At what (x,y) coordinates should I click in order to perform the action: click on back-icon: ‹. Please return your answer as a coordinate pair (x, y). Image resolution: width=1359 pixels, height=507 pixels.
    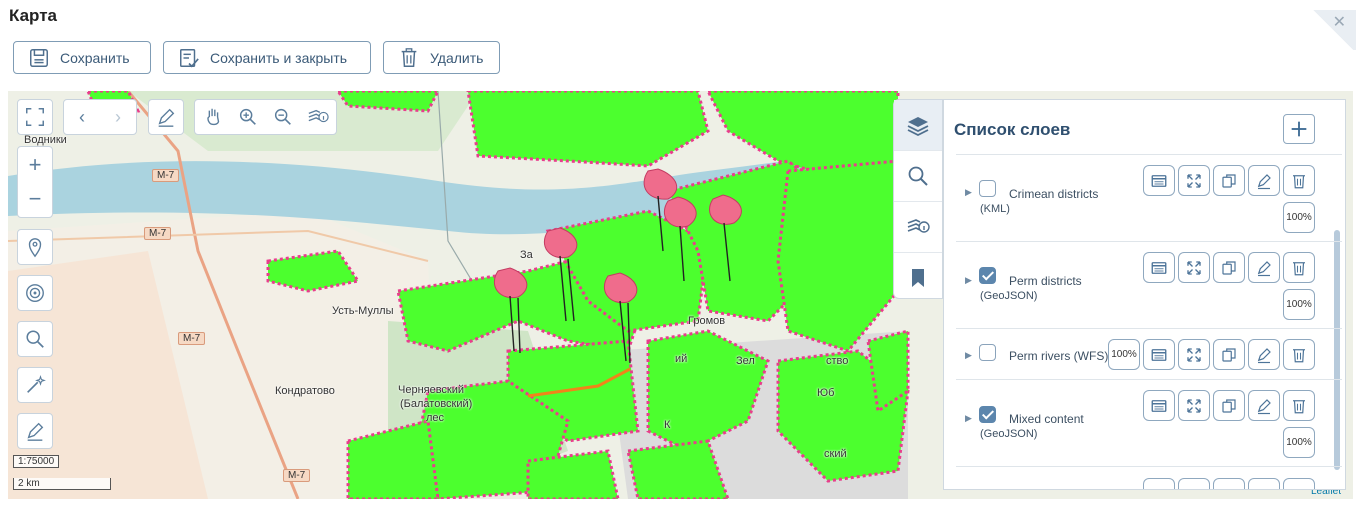
    Looking at the image, I should click on (82, 117).